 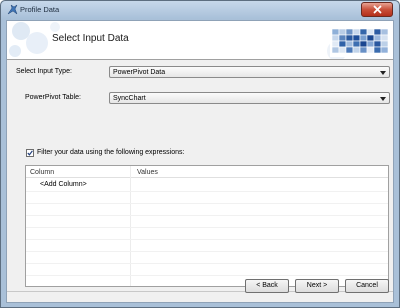 I want to click on window-title: Profile Data, so click(x=40, y=9).